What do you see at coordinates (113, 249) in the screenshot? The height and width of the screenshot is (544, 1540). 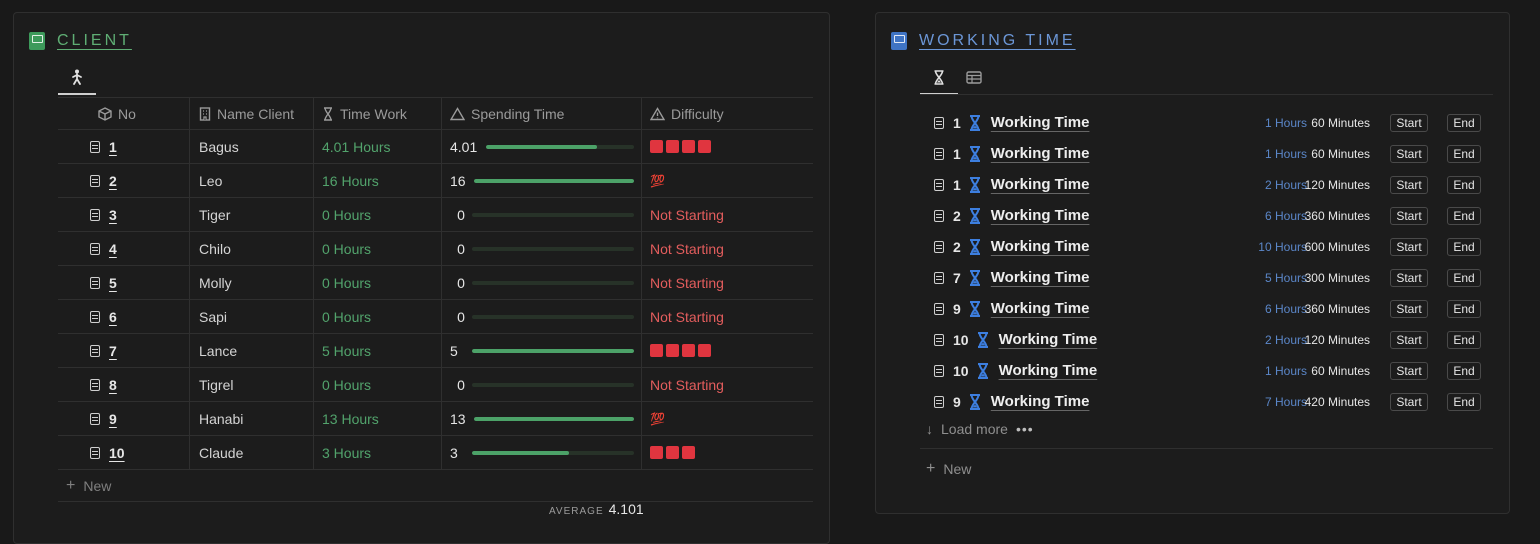 I see `row-number: 4` at bounding box center [113, 249].